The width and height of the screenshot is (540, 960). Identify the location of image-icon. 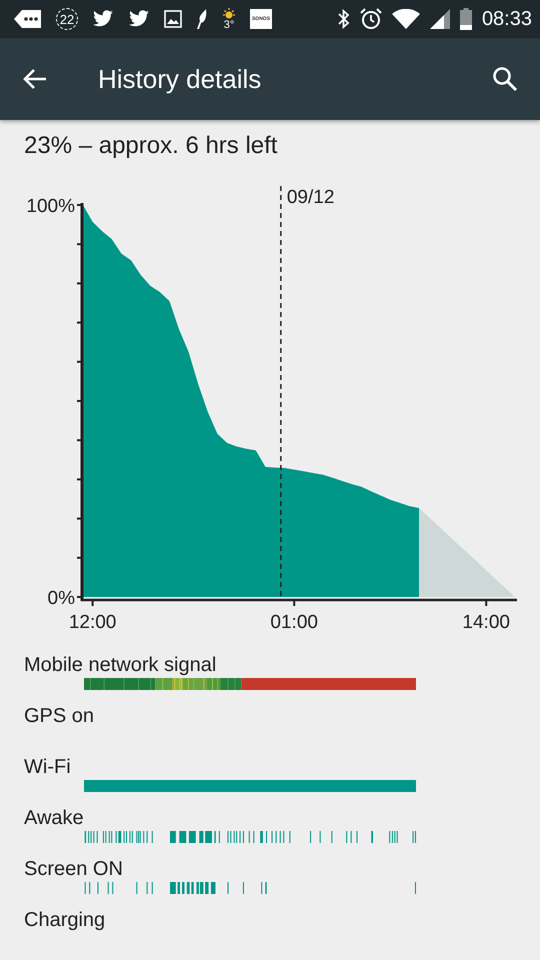
(173, 19).